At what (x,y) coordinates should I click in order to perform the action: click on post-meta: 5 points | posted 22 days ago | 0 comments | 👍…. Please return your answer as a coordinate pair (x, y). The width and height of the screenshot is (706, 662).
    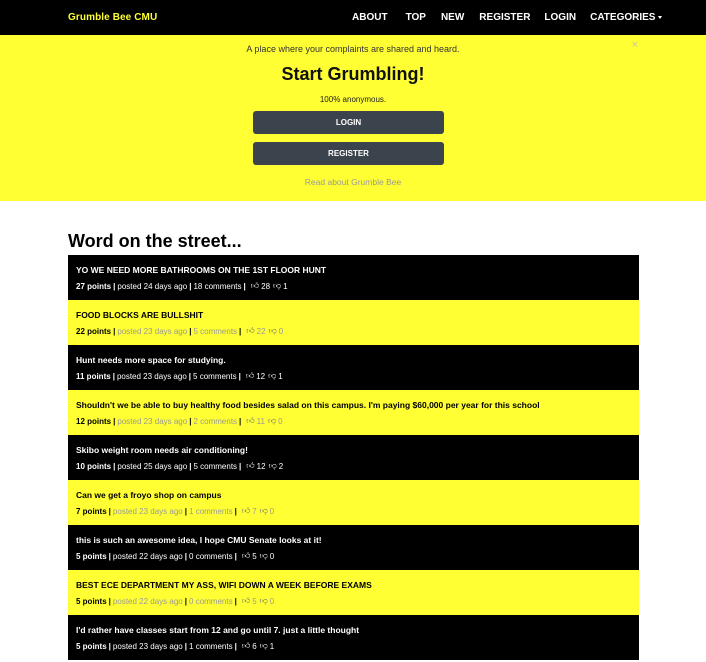
    Looking at the image, I should click on (175, 601).